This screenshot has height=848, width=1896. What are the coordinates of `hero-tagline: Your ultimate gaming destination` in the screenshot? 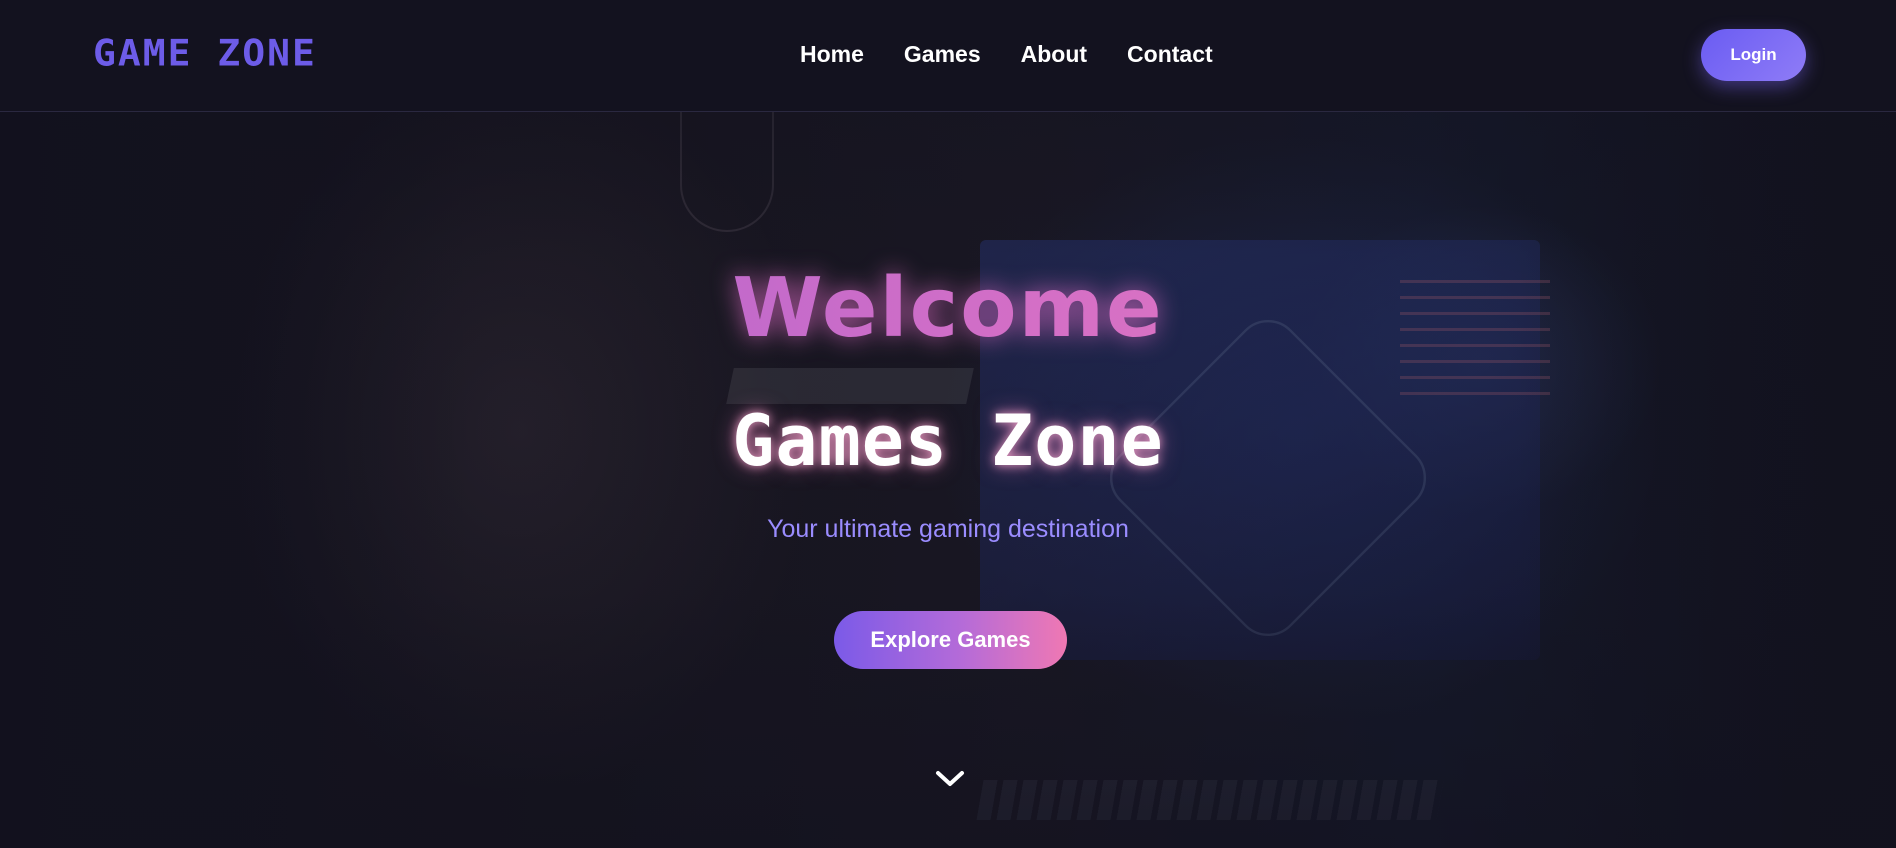 It's located at (948, 529).